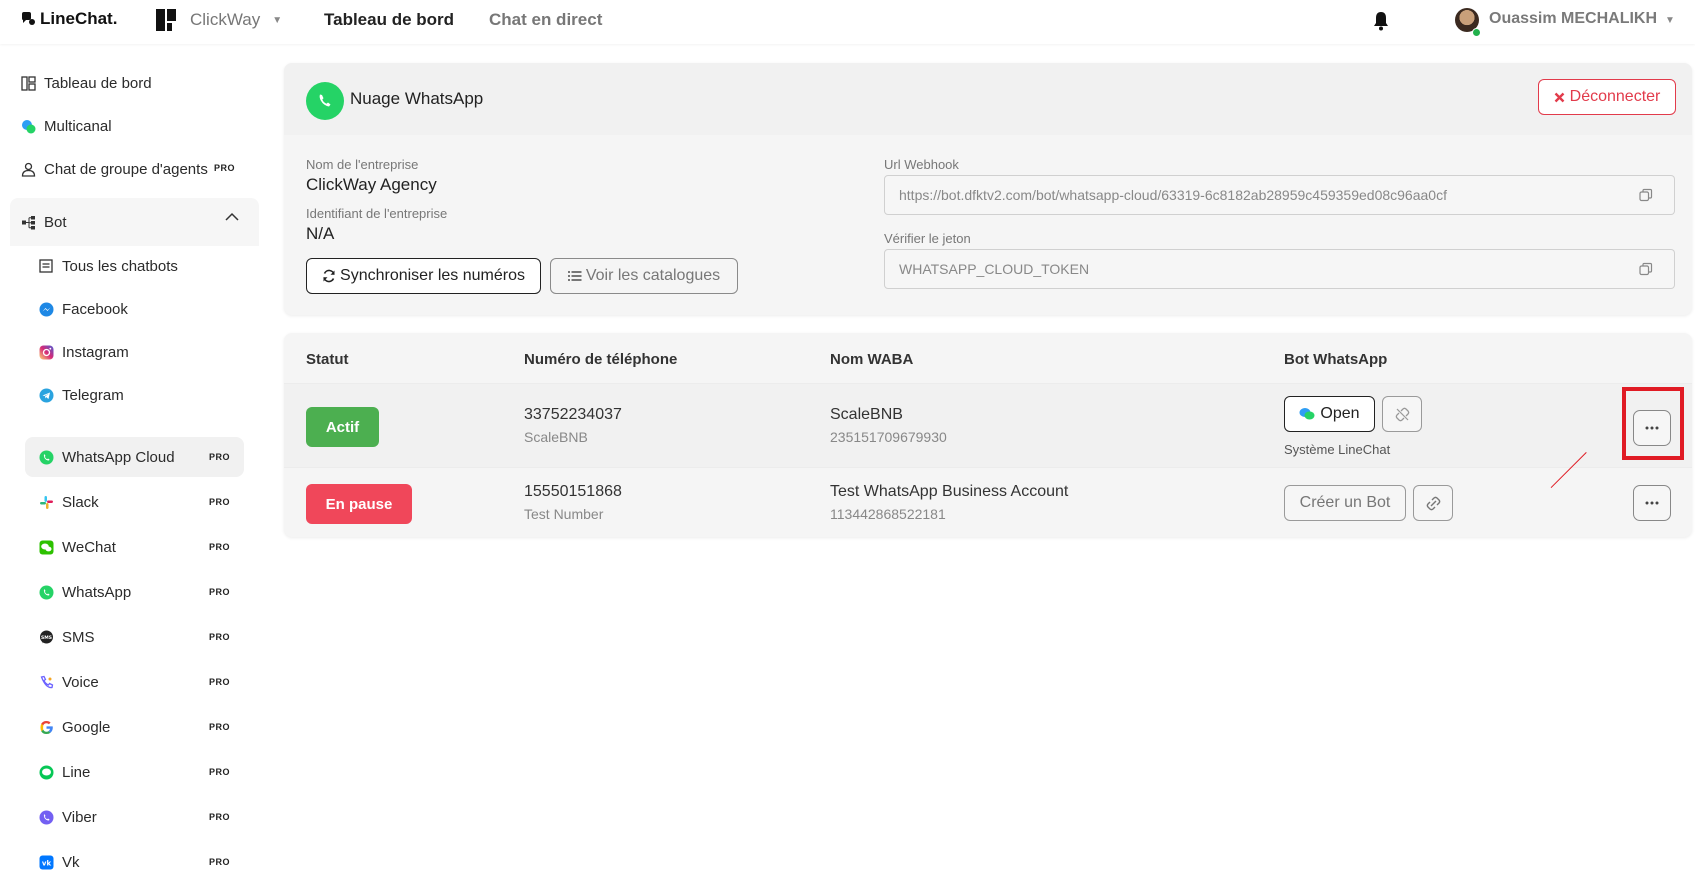 Image resolution: width=1695 pixels, height=889 pixels. What do you see at coordinates (601, 359) in the screenshot?
I see `column-header-phone: Numéro de téléphone` at bounding box center [601, 359].